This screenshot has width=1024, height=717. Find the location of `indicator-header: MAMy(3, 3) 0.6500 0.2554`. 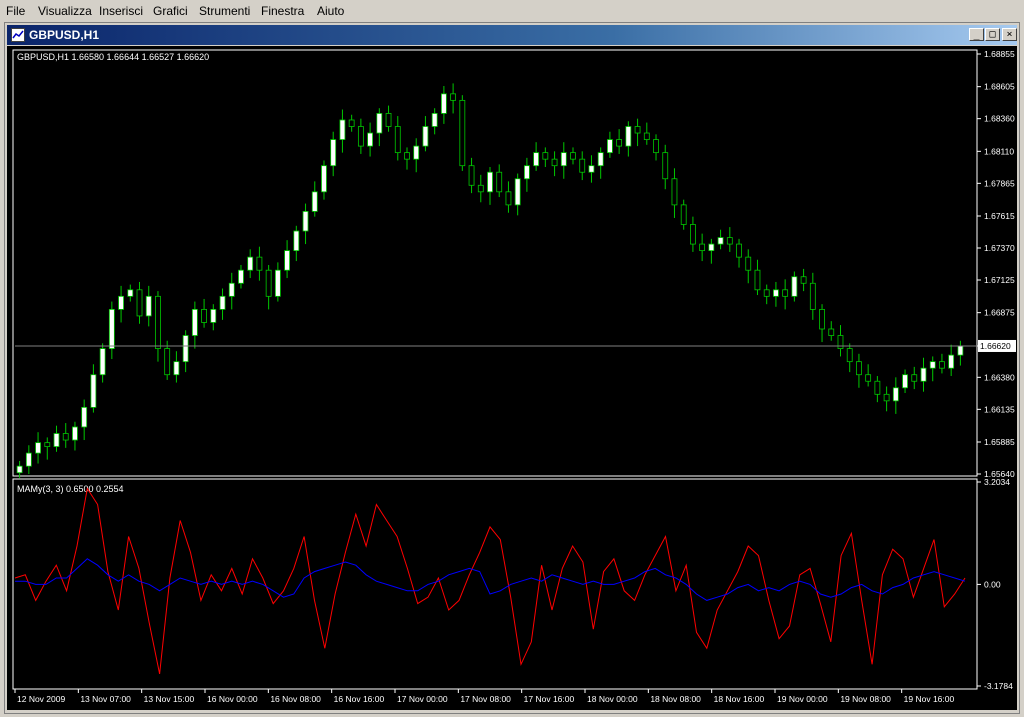

indicator-header: MAMy(3, 3) 0.6500 0.2554 is located at coordinates (70, 489).